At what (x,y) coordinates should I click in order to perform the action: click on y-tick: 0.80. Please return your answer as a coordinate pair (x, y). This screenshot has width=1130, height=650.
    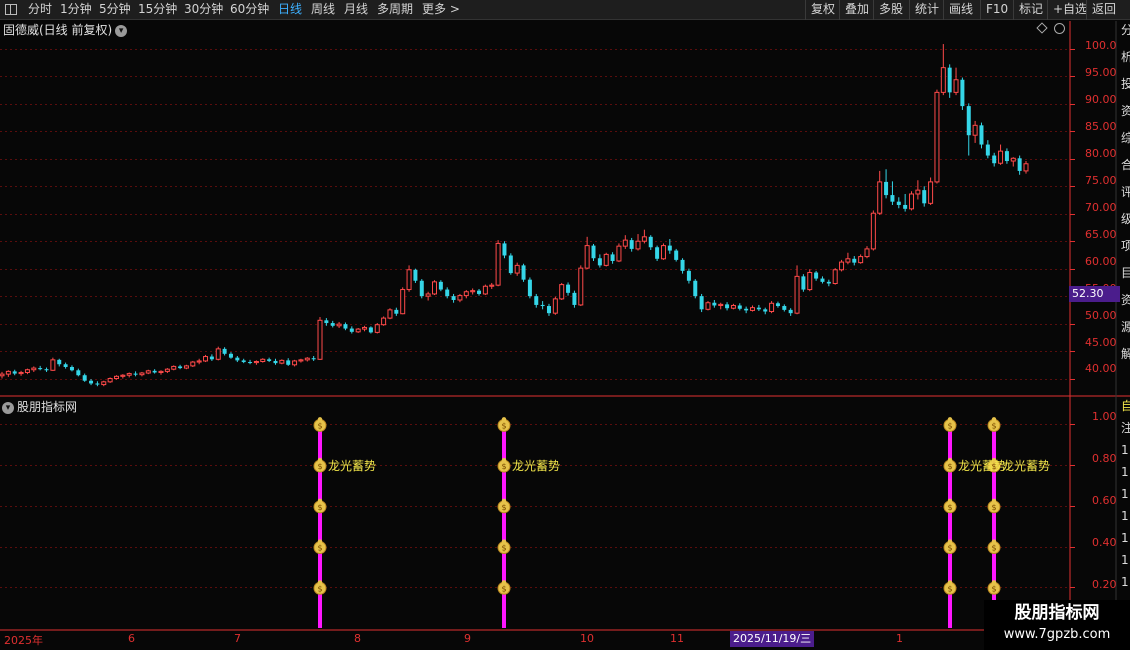
    Looking at the image, I should click on (1104, 458).